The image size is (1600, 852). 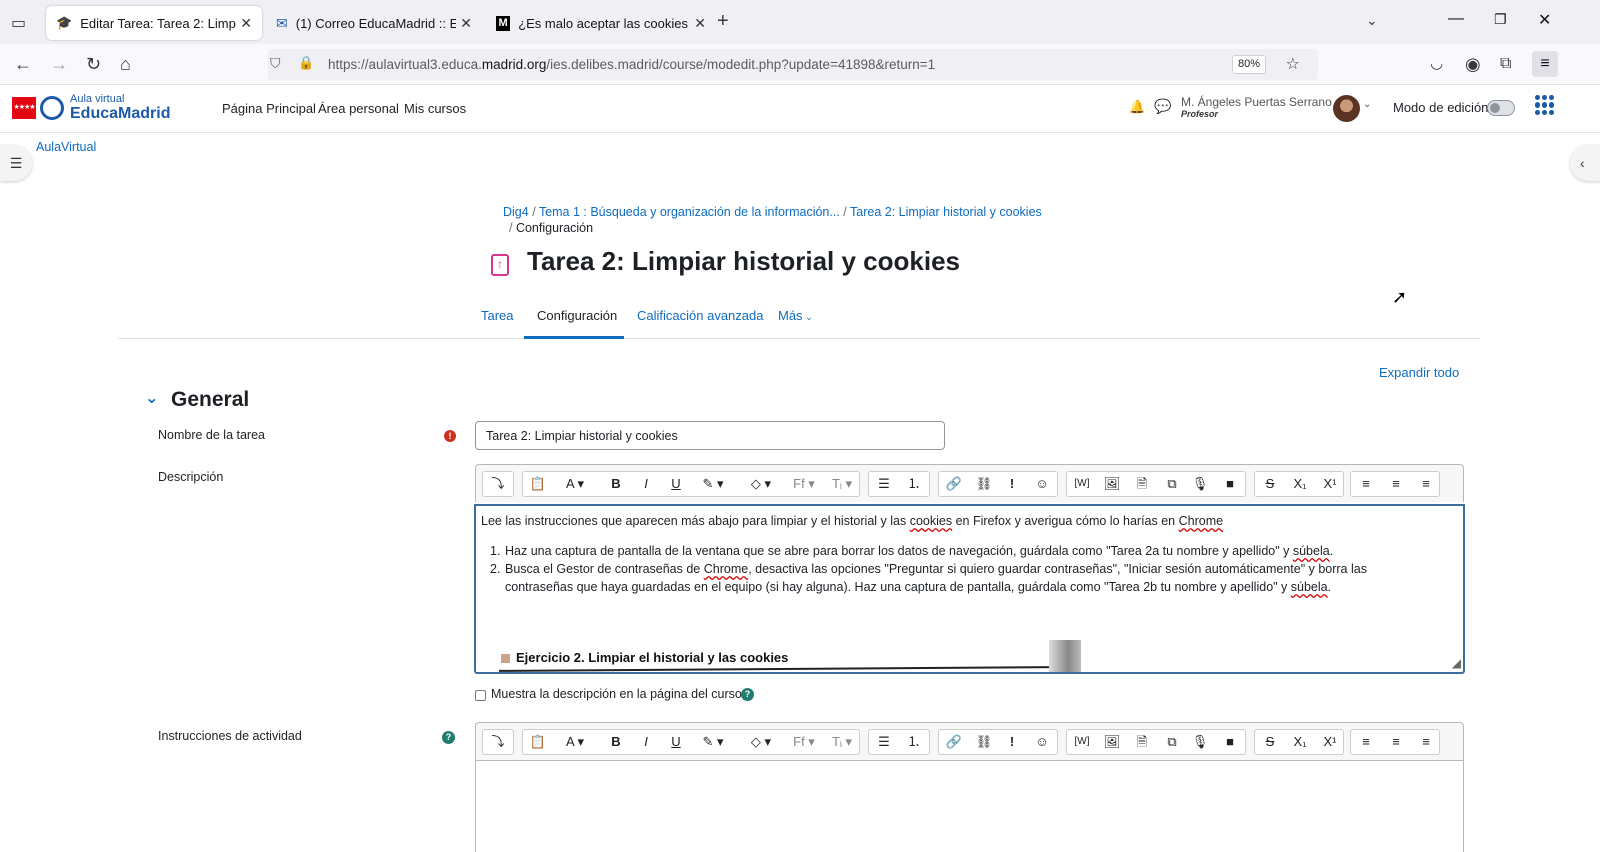 What do you see at coordinates (497, 315) in the screenshot?
I see `tab-tarea: Tarea` at bounding box center [497, 315].